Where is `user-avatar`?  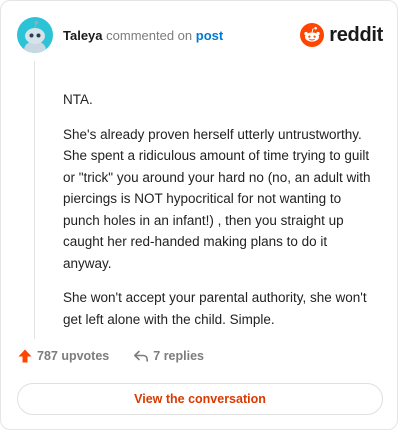 user-avatar is located at coordinates (35, 35).